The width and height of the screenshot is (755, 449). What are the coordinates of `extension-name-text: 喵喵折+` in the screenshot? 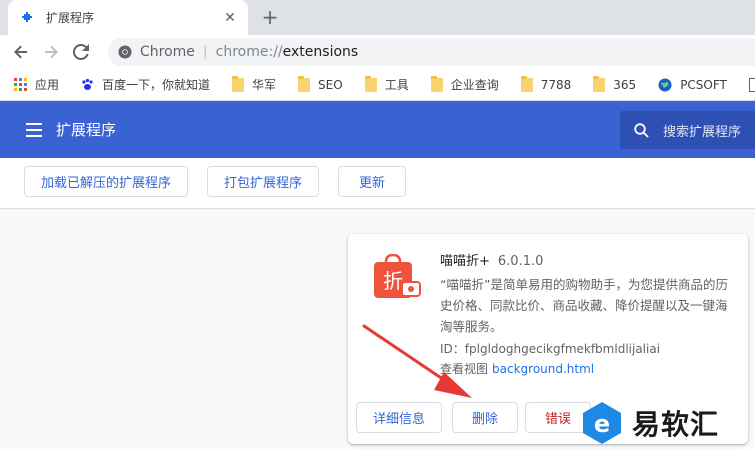 It's located at (465, 261).